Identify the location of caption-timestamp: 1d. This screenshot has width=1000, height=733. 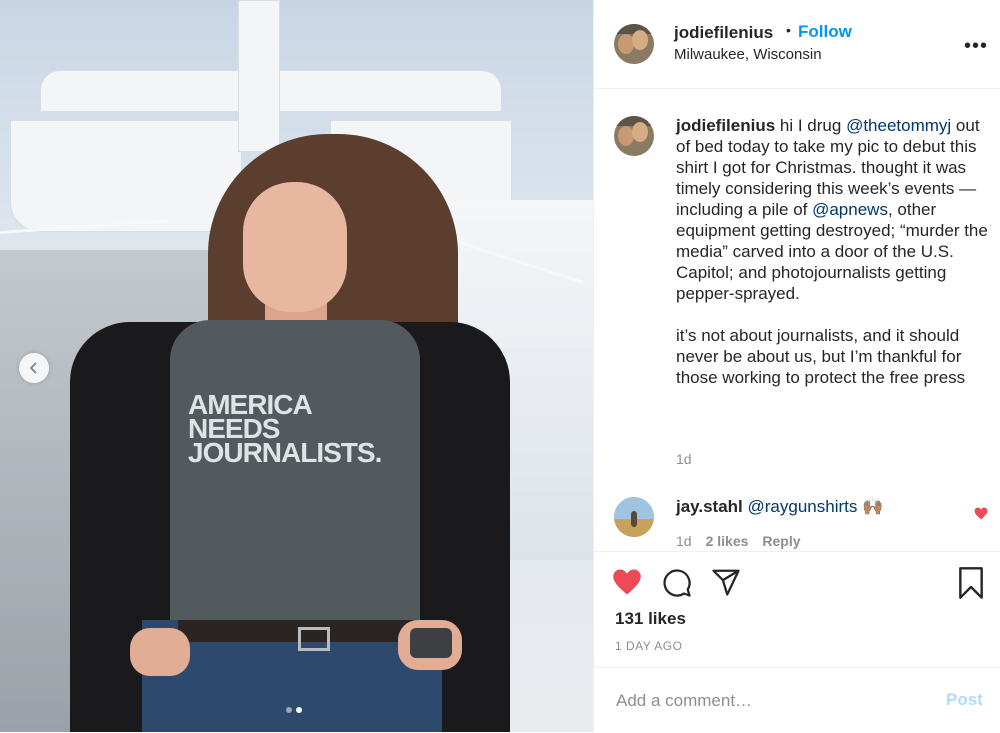
(684, 459).